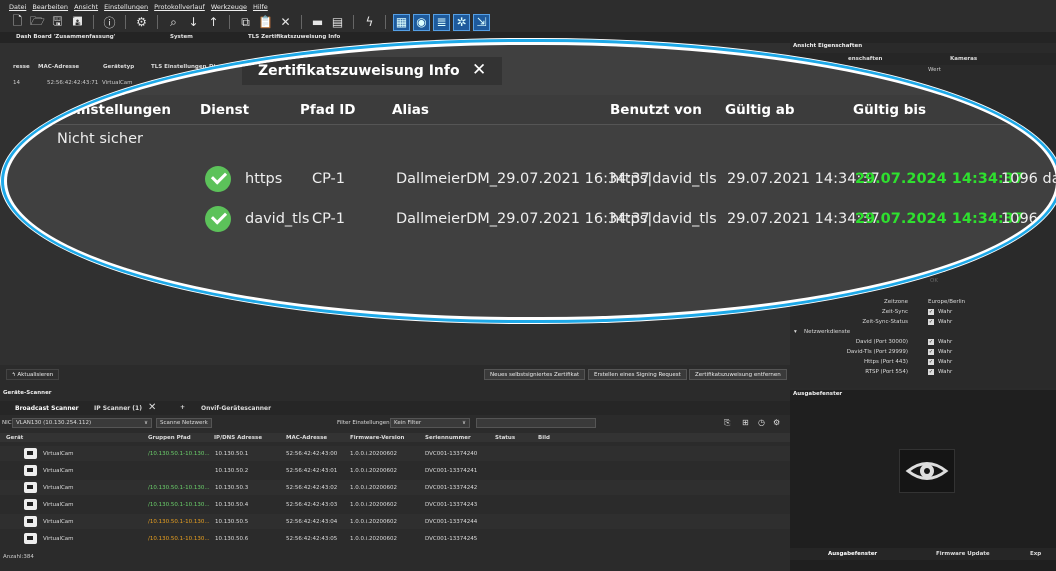 This screenshot has height=571, width=1056. What do you see at coordinates (236, 408) in the screenshot?
I see `tab-onvif-scanner: Onvif-Gerätescanner` at bounding box center [236, 408].